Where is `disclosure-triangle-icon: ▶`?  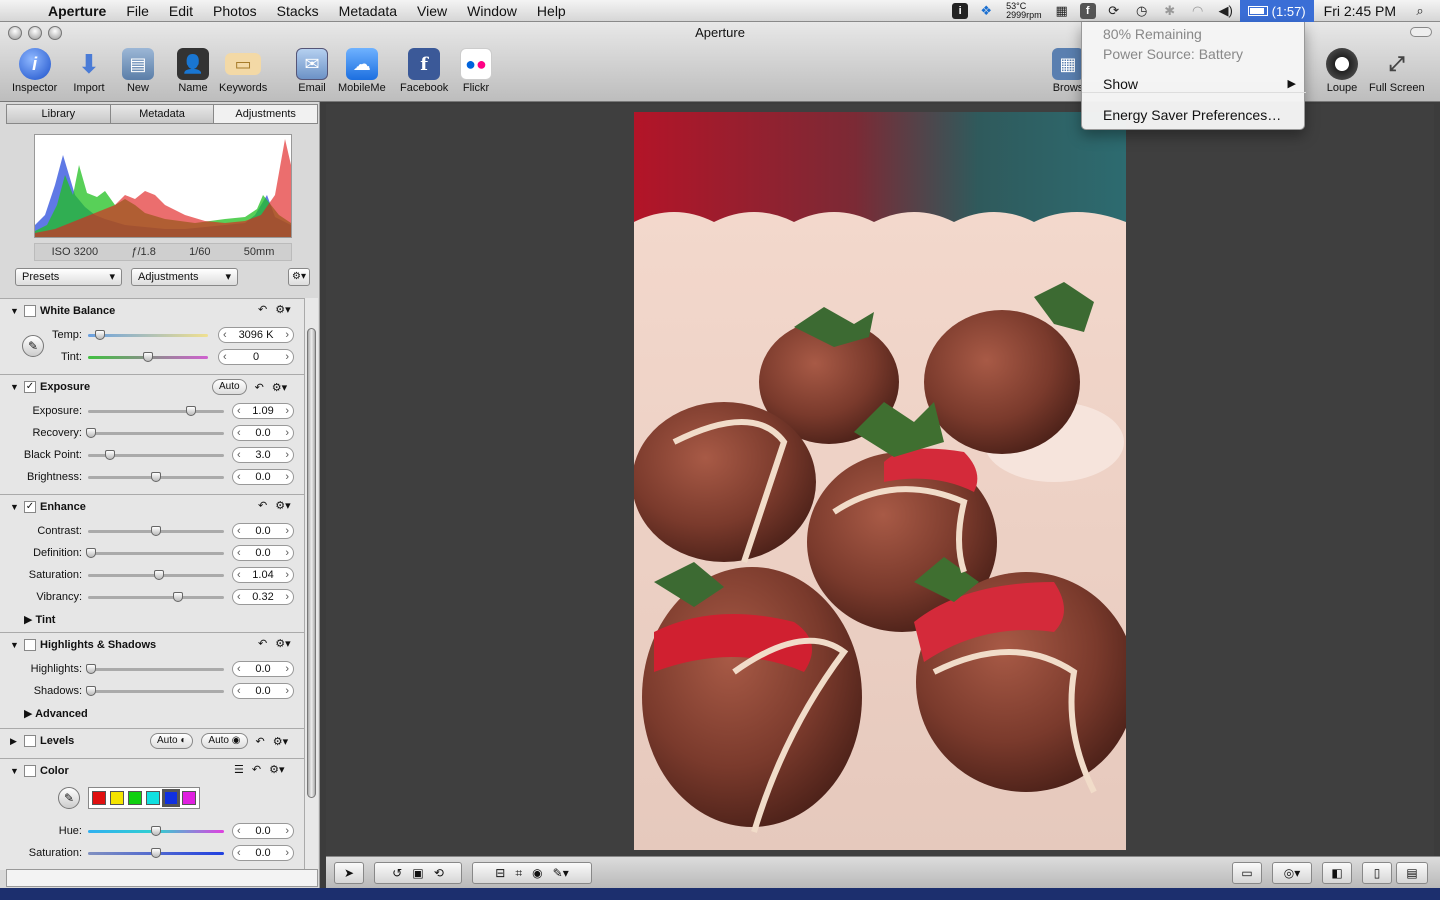
disclosure-triangle-icon: ▶ is located at coordinates (15, 741).